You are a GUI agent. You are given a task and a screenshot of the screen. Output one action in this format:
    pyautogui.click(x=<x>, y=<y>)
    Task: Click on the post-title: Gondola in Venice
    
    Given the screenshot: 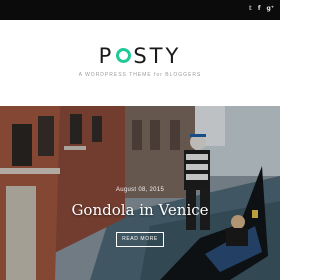 What is the action you would take?
    pyautogui.click(x=140, y=210)
    